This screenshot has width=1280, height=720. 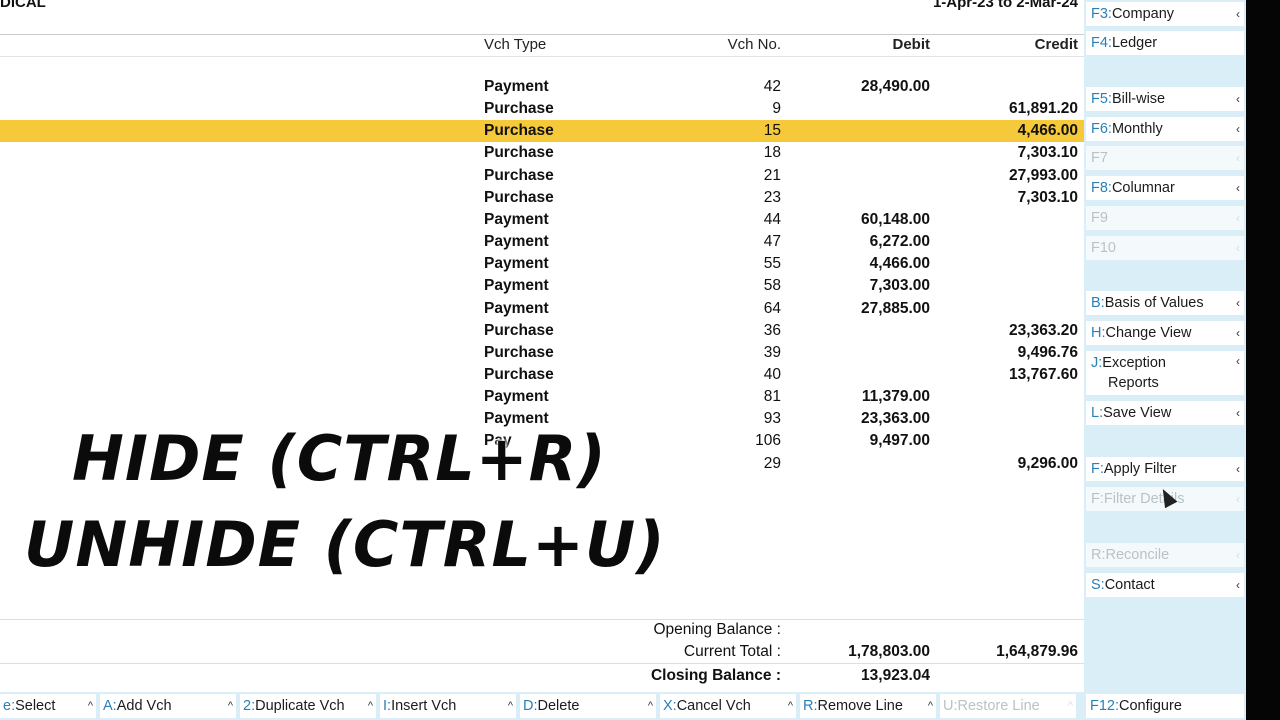 What do you see at coordinates (542, 153) in the screenshot?
I see `table-row: Purchase 18 7,303.10` at bounding box center [542, 153].